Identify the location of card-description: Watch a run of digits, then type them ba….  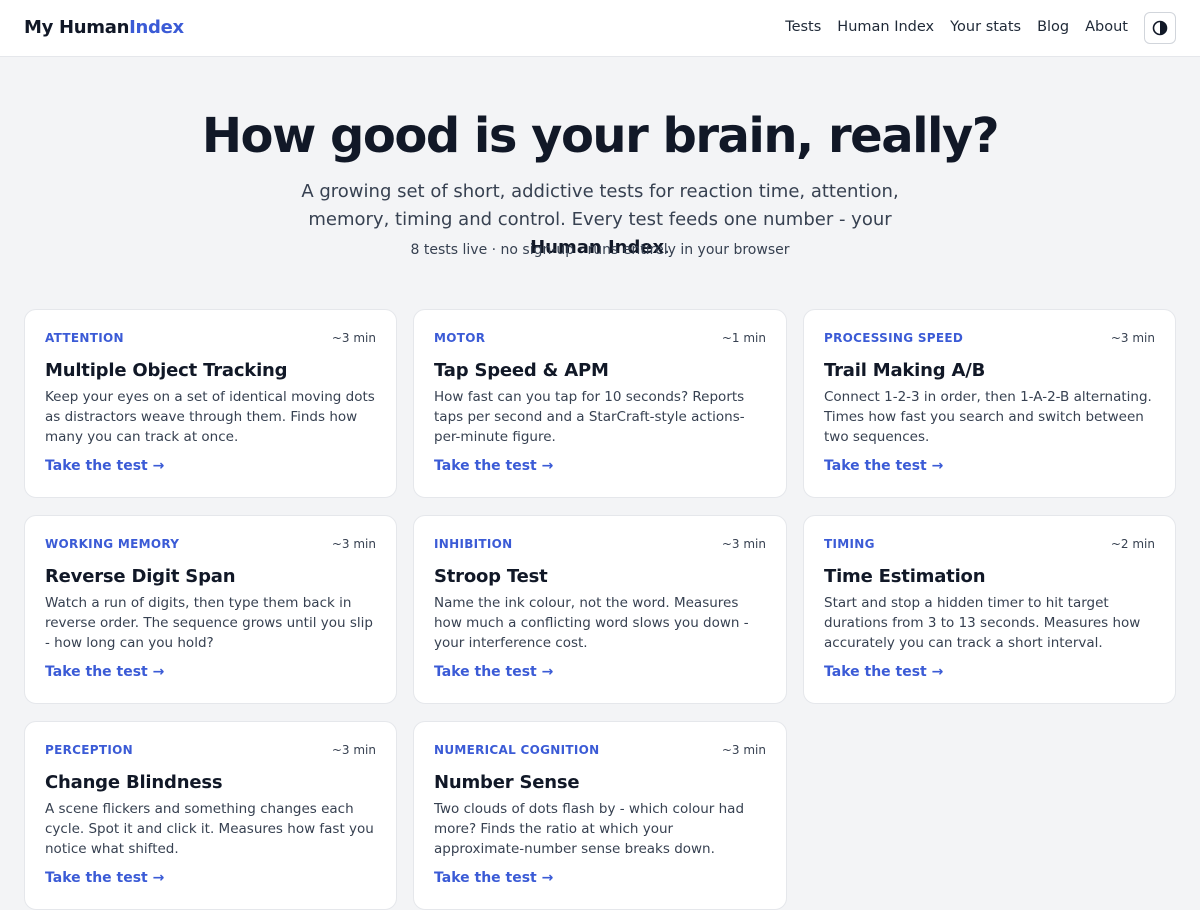
(209, 623).